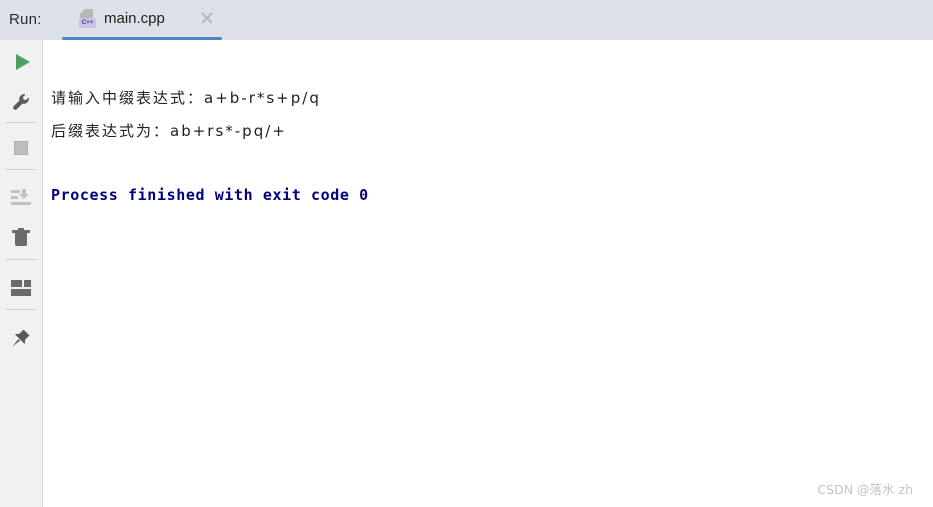  I want to click on tab-content: C++ main.cpp, so click(142, 18).